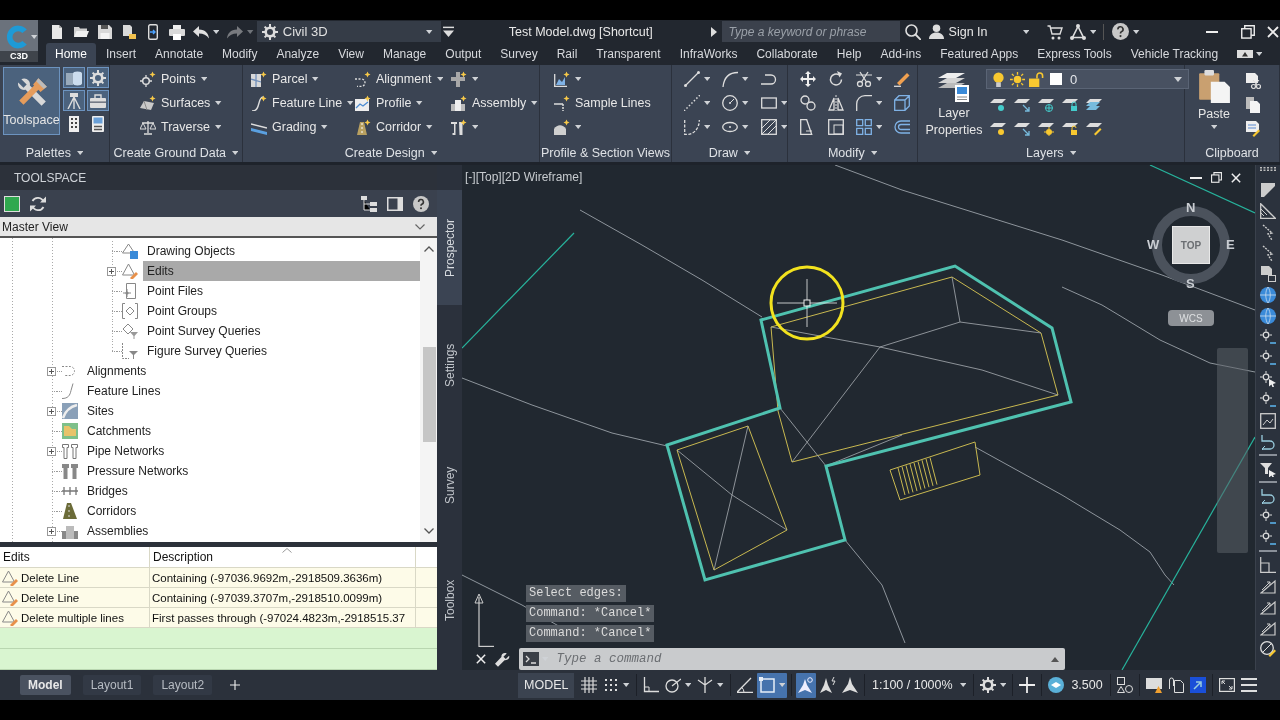 This screenshot has height=720, width=1280. Describe the element at coordinates (117, 371) in the screenshot. I see `tree-item: Alignments` at that location.